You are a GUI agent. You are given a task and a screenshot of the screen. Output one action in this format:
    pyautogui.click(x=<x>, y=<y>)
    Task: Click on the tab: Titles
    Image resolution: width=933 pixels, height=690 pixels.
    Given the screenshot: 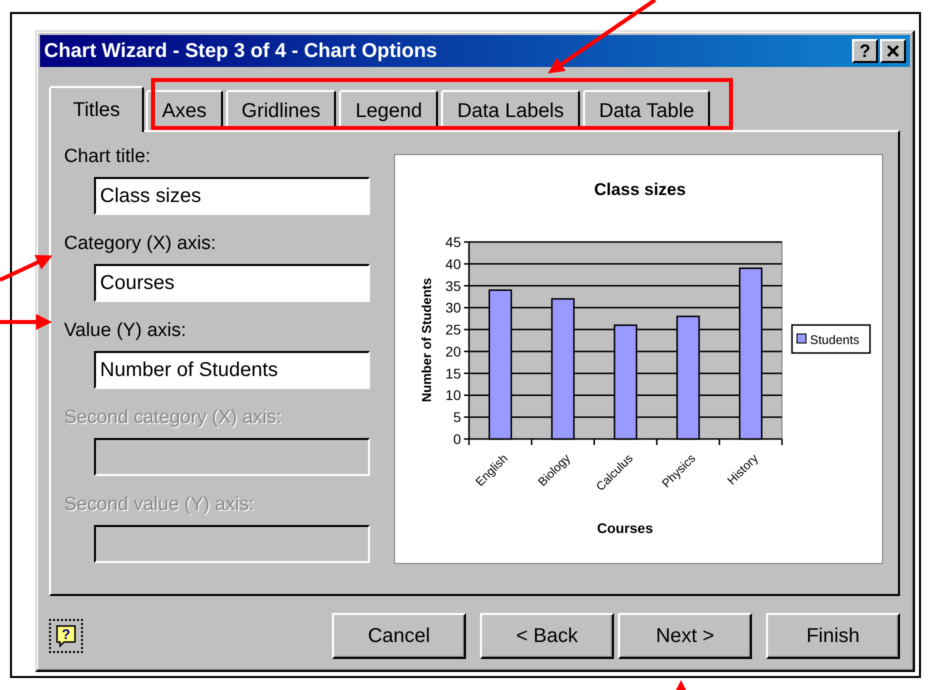 What is the action you would take?
    pyautogui.click(x=96, y=109)
    